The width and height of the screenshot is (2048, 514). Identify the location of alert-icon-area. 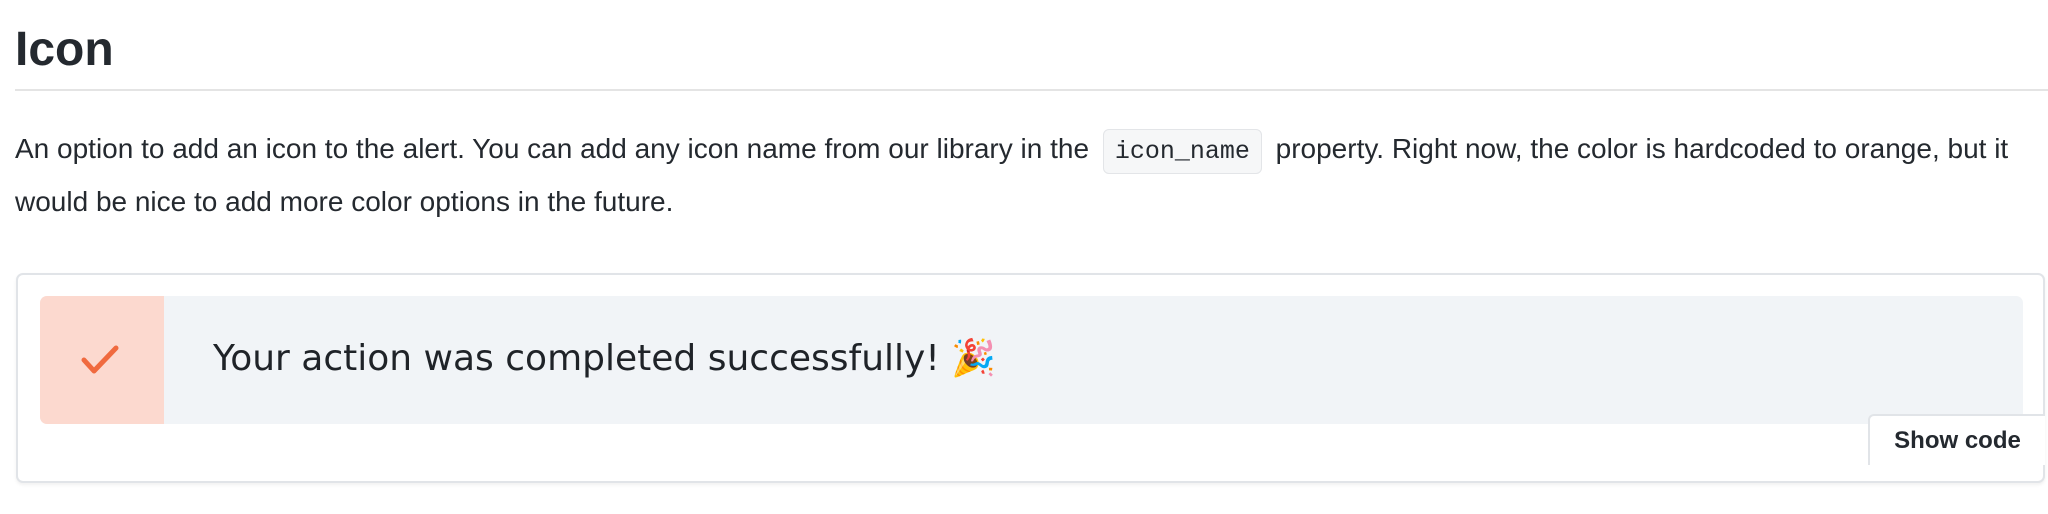
(102, 360).